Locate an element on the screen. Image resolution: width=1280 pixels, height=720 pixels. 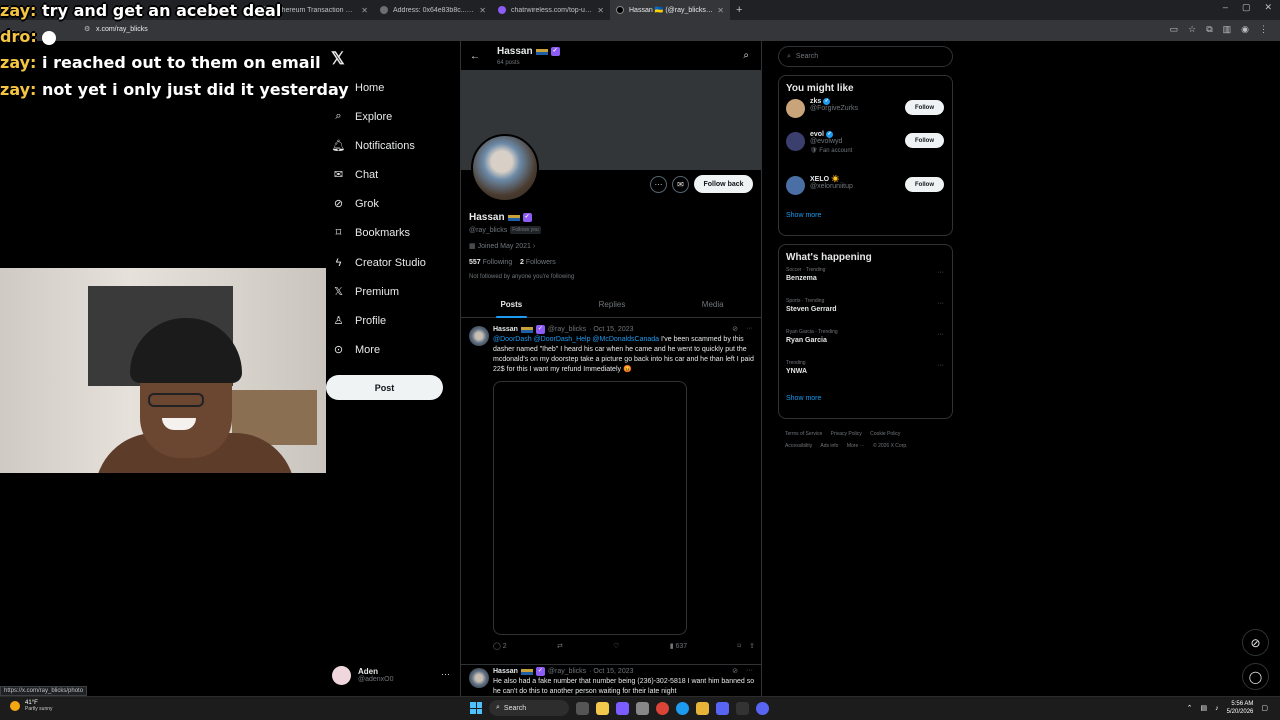
file-explorer-icon is located at coordinates (602, 708).